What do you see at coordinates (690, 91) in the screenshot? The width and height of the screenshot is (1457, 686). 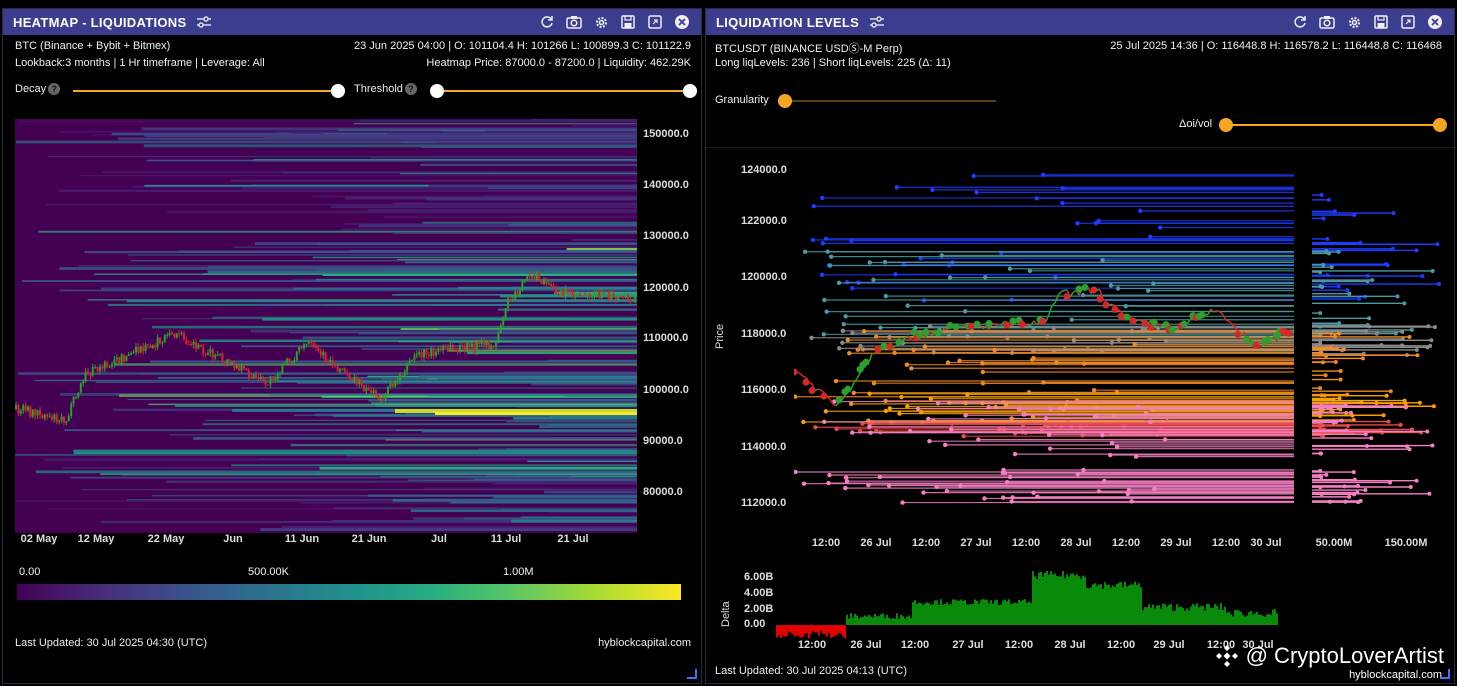 I see `threshold-slider-end-handle` at bounding box center [690, 91].